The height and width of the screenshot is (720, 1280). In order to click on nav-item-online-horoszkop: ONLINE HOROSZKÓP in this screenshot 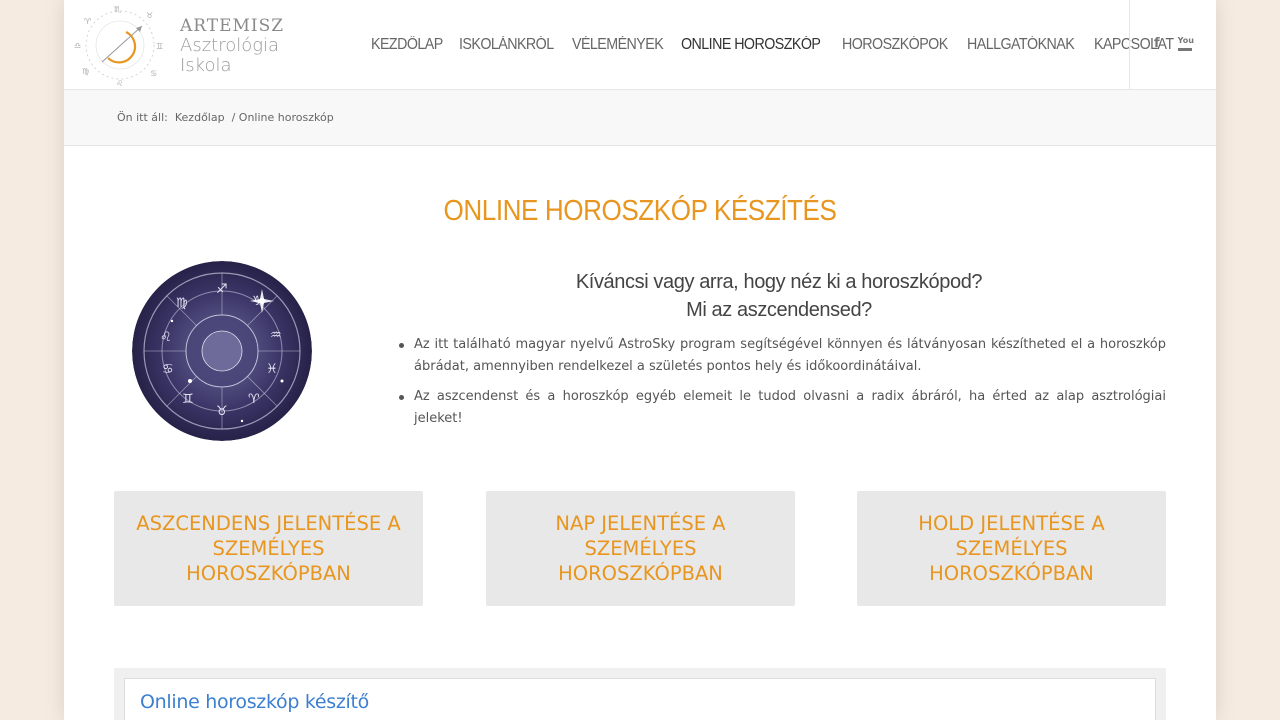, I will do `click(751, 45)`.